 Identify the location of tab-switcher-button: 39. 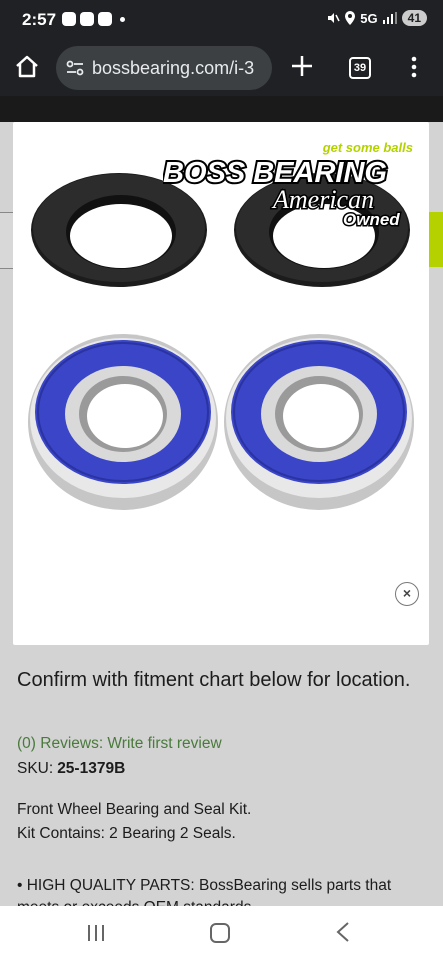
(360, 68).